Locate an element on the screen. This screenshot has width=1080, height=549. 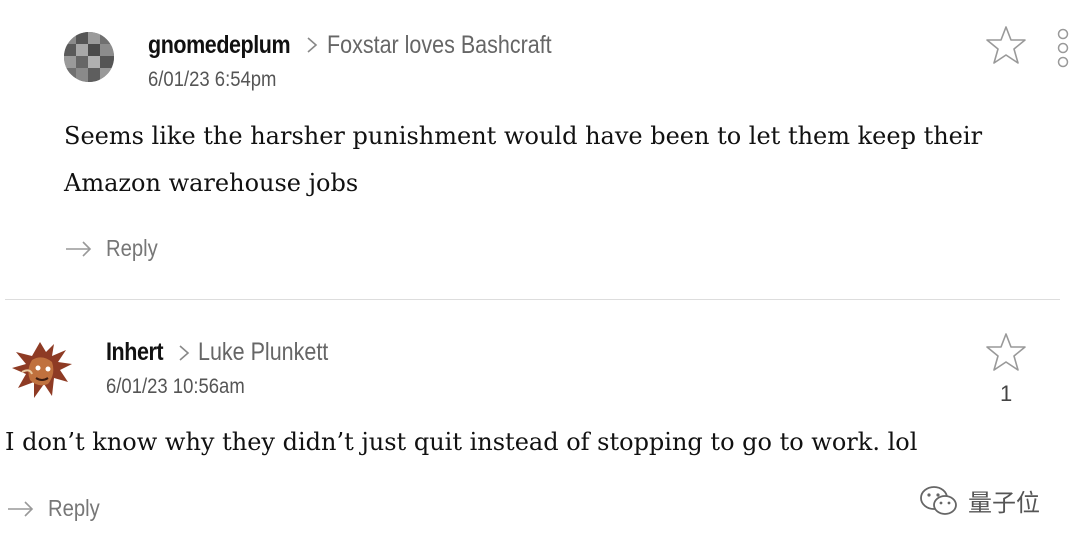
comment-divider is located at coordinates (532, 299).